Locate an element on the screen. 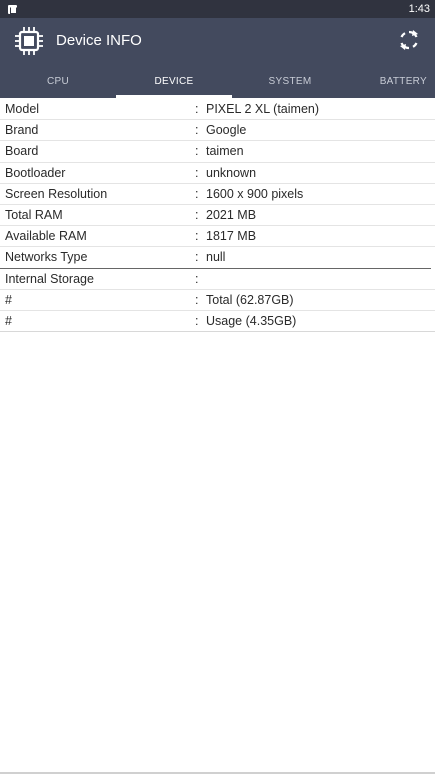  table-row: Available RAM : 1817 MB is located at coordinates (217, 237).